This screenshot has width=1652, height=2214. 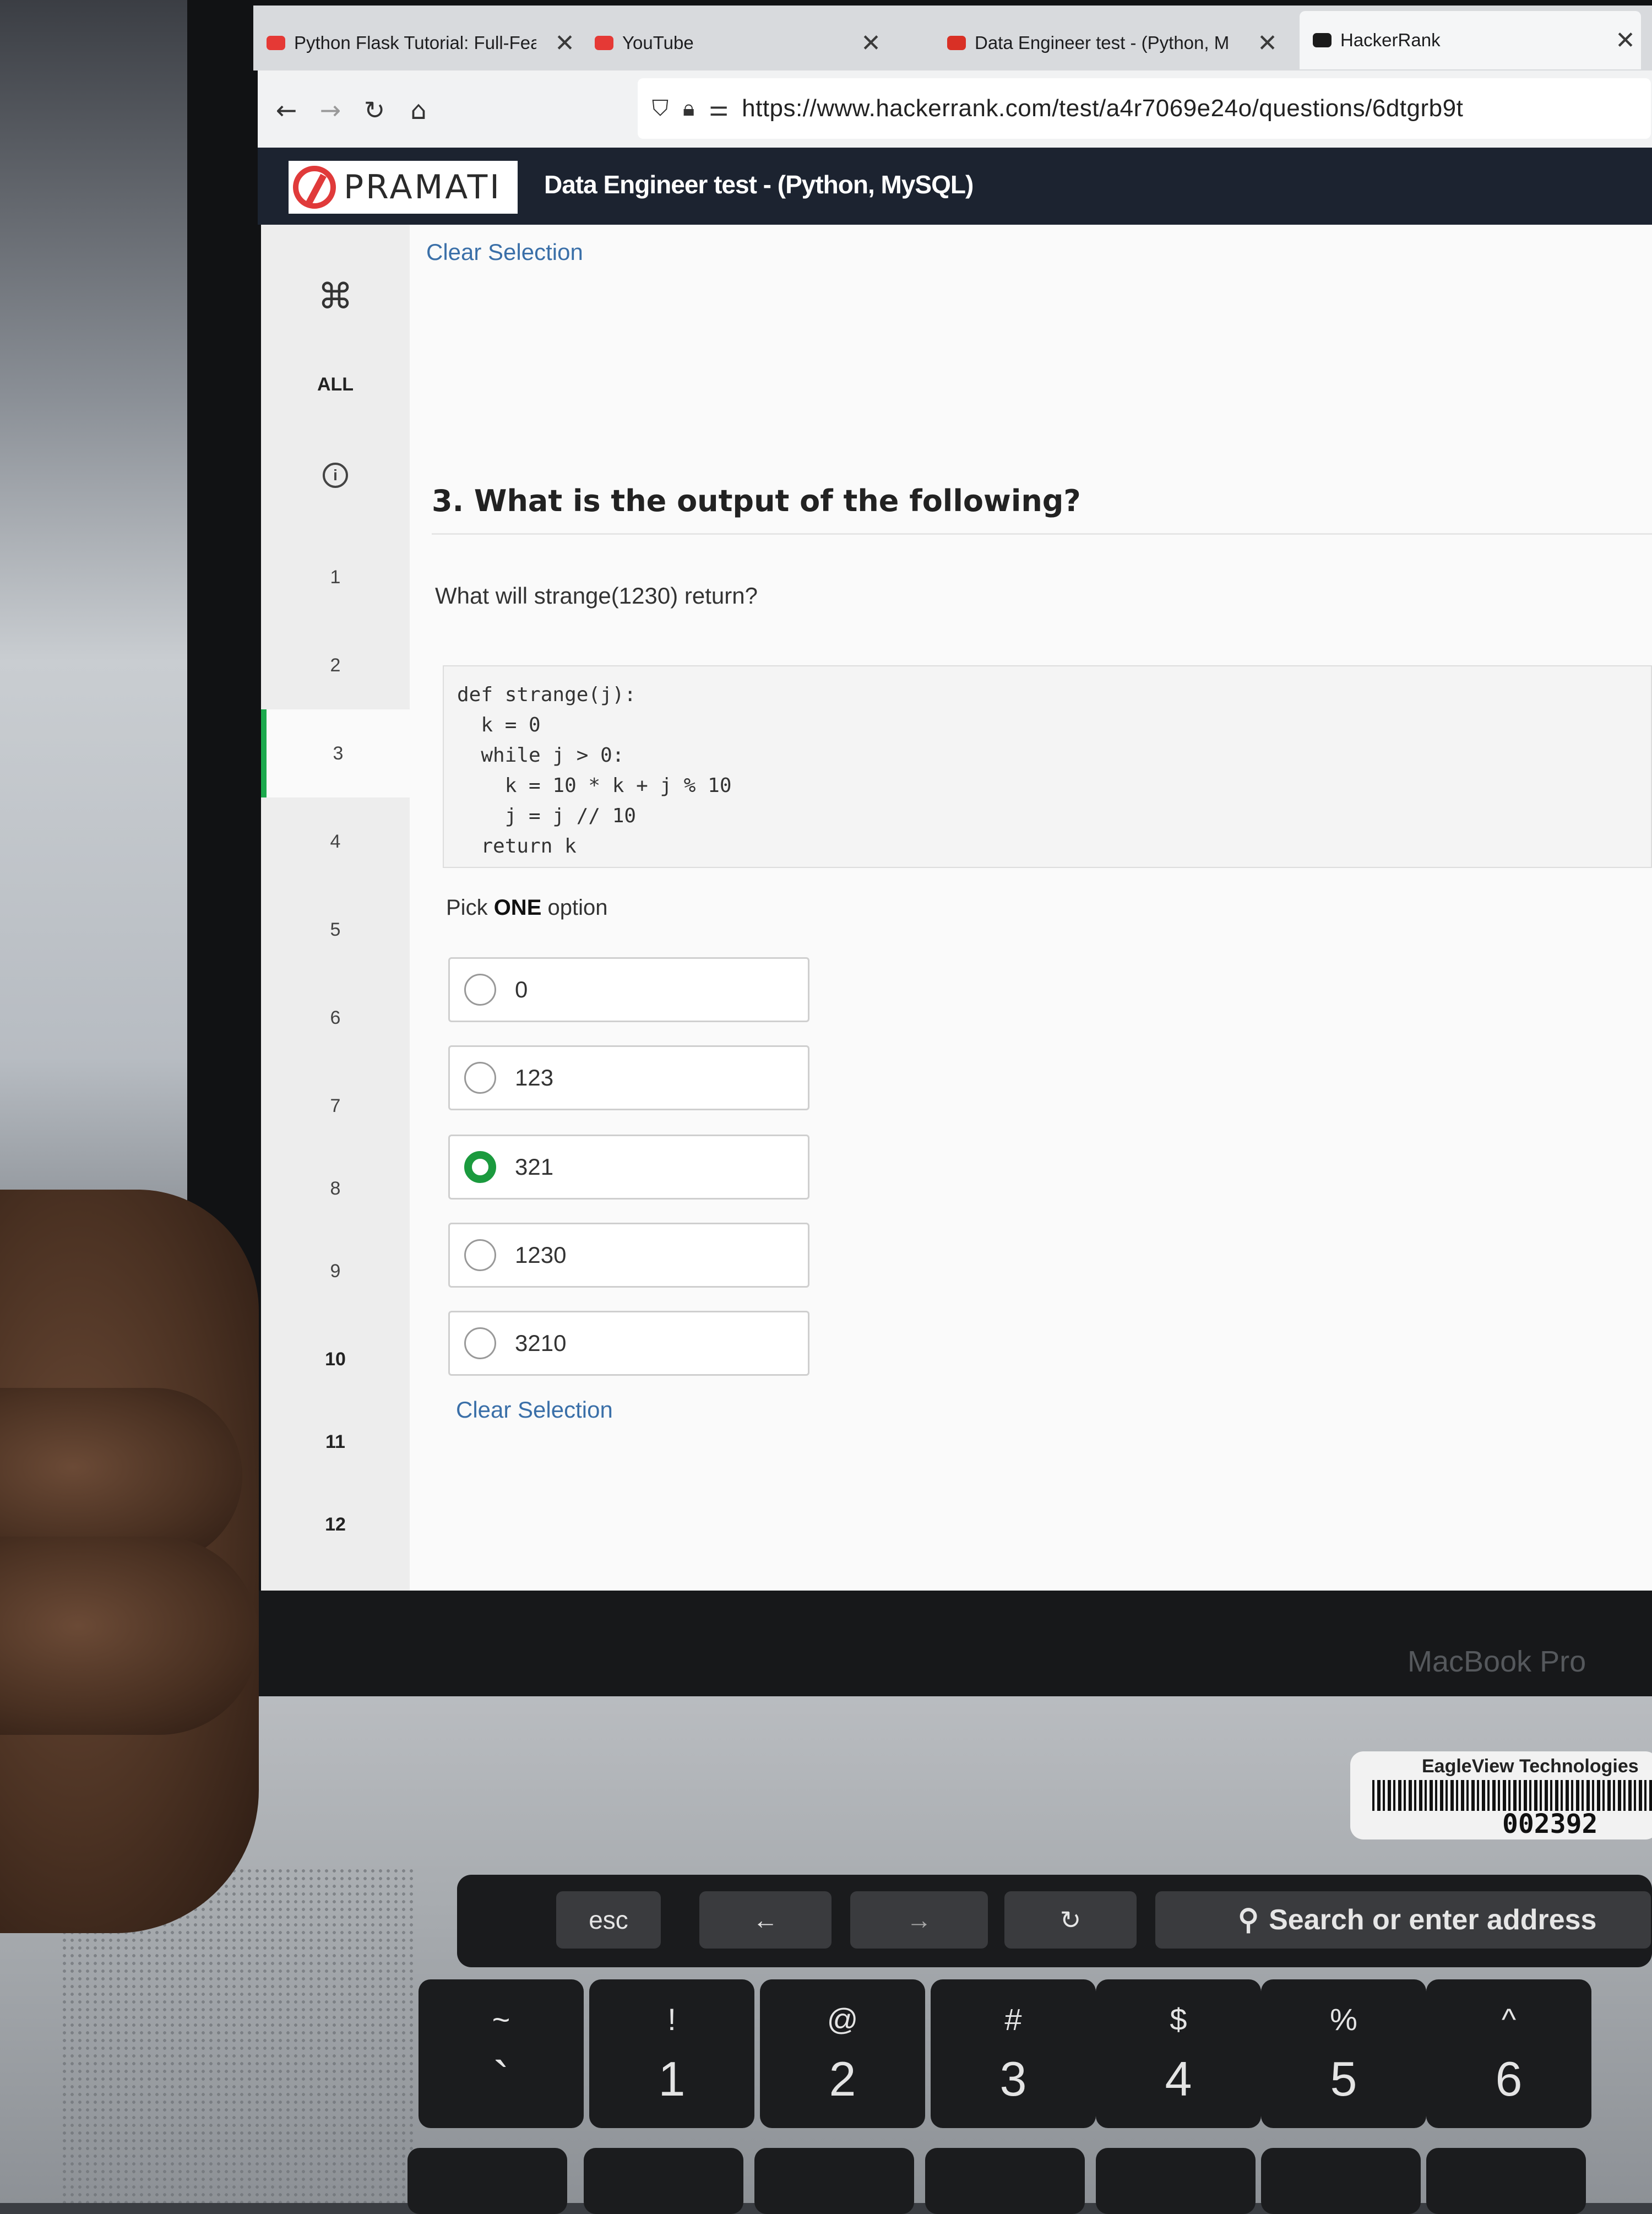 What do you see at coordinates (1390, 40) in the screenshot?
I see `tab-label: HackerRank` at bounding box center [1390, 40].